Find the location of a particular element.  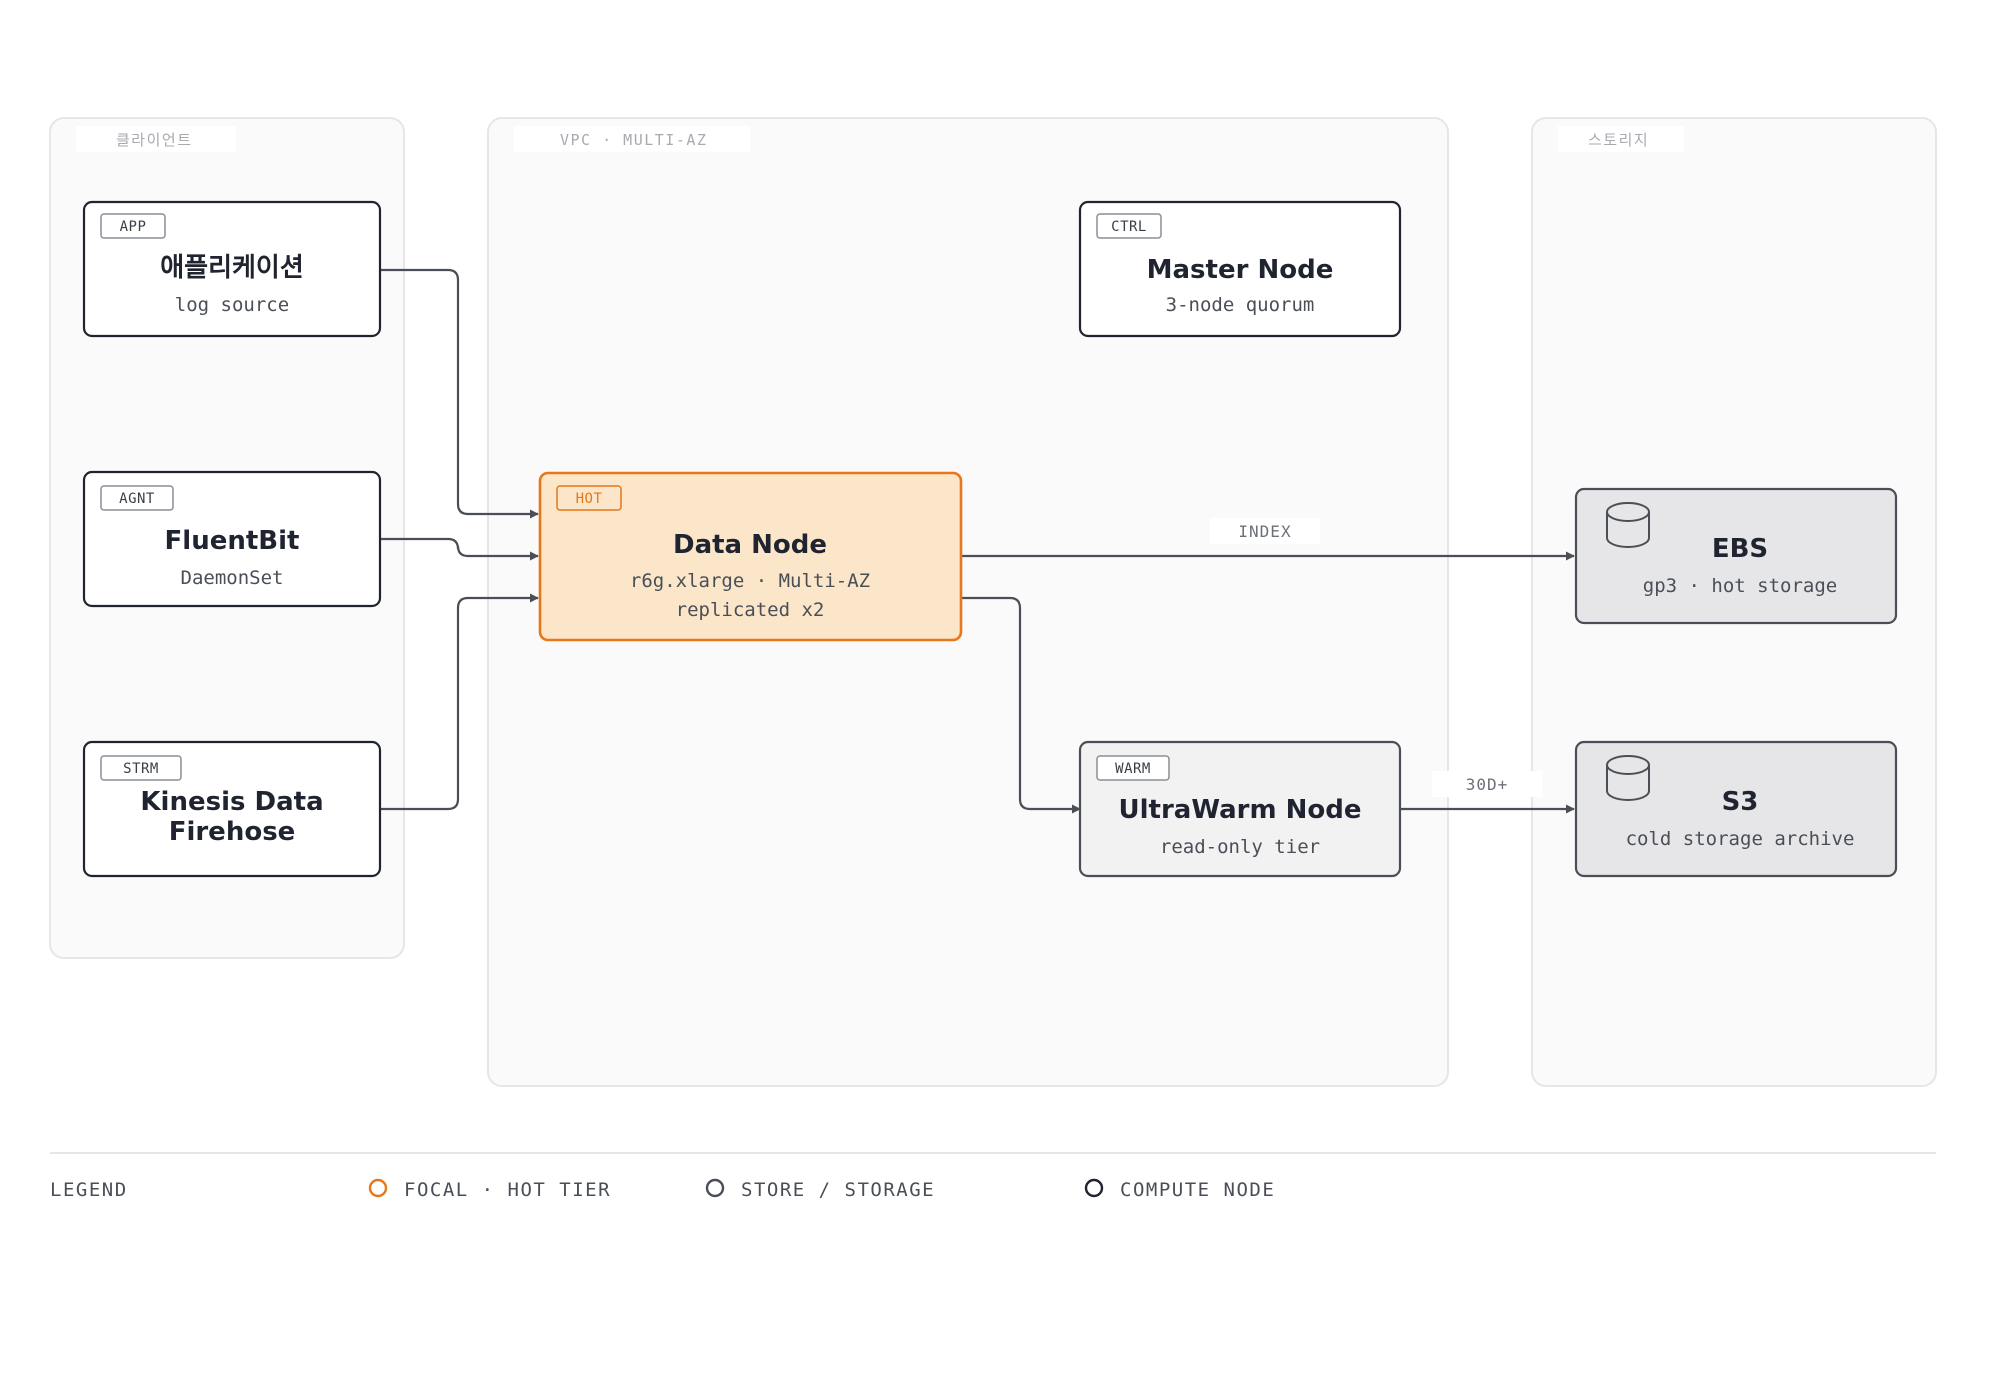

node-kinesis-title-line2: Firehose is located at coordinates (232, 832).